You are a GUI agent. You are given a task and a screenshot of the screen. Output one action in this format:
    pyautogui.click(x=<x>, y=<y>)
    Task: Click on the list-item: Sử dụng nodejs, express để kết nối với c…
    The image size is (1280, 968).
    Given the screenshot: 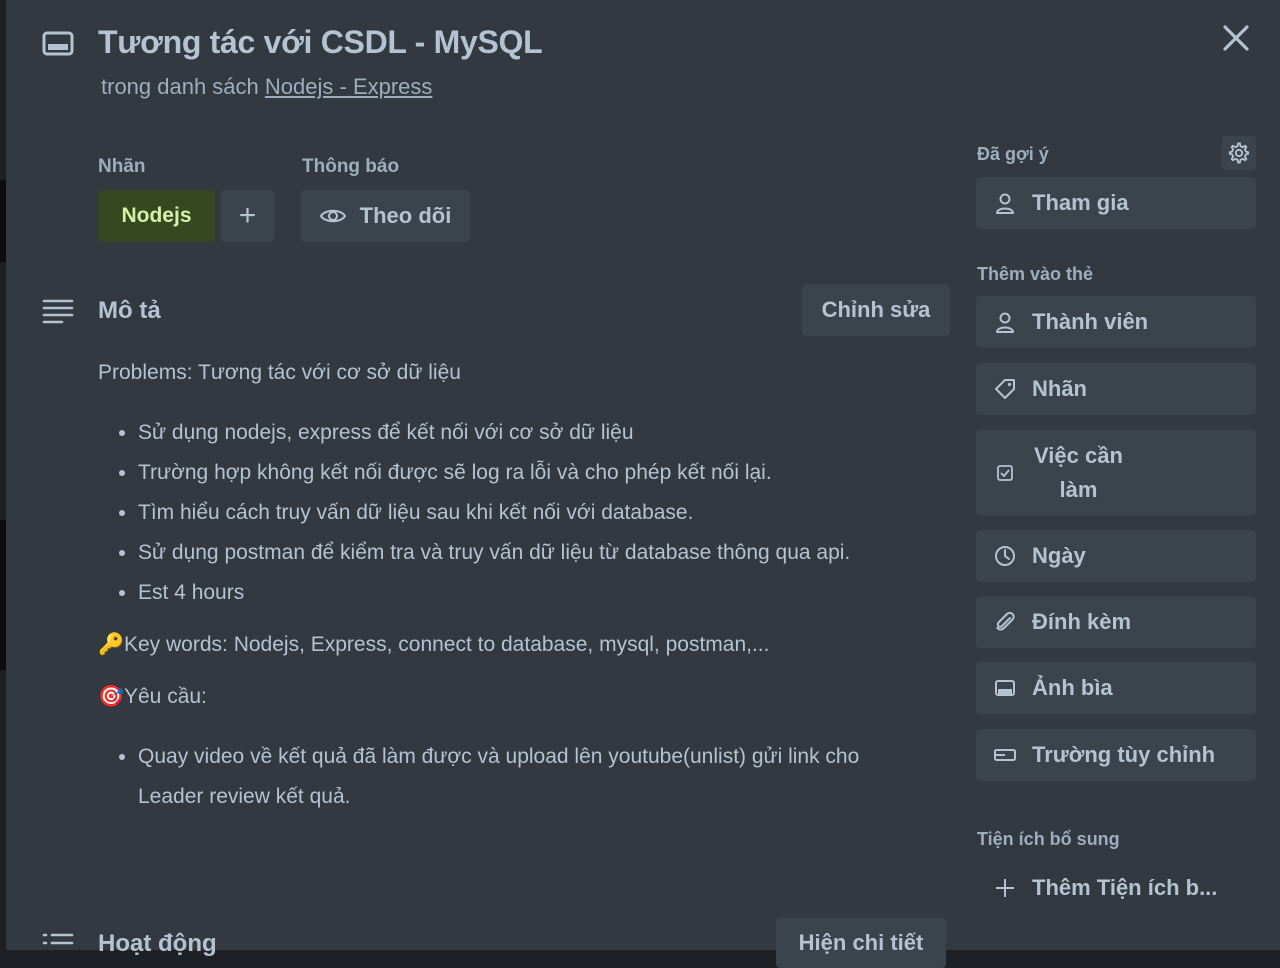 What is the action you would take?
    pyautogui.click(x=533, y=433)
    